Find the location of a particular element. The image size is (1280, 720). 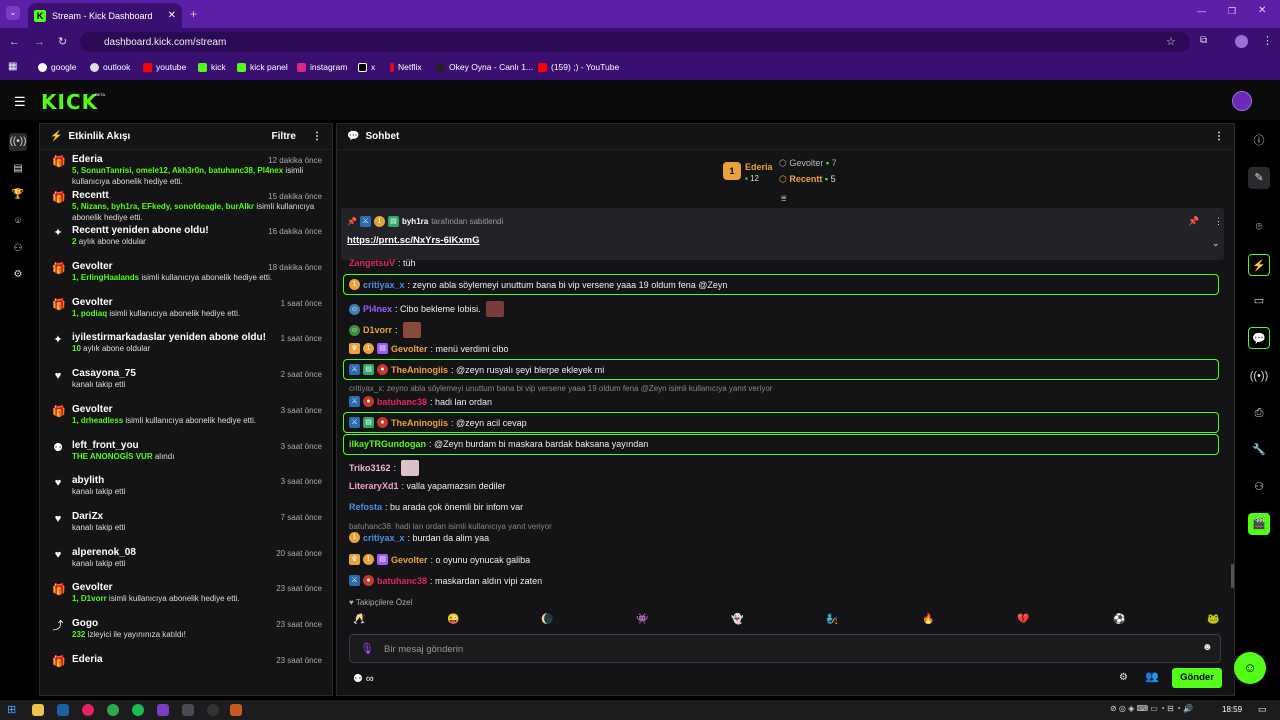

bookmark-netflix: Netflix is located at coordinates (406, 67).